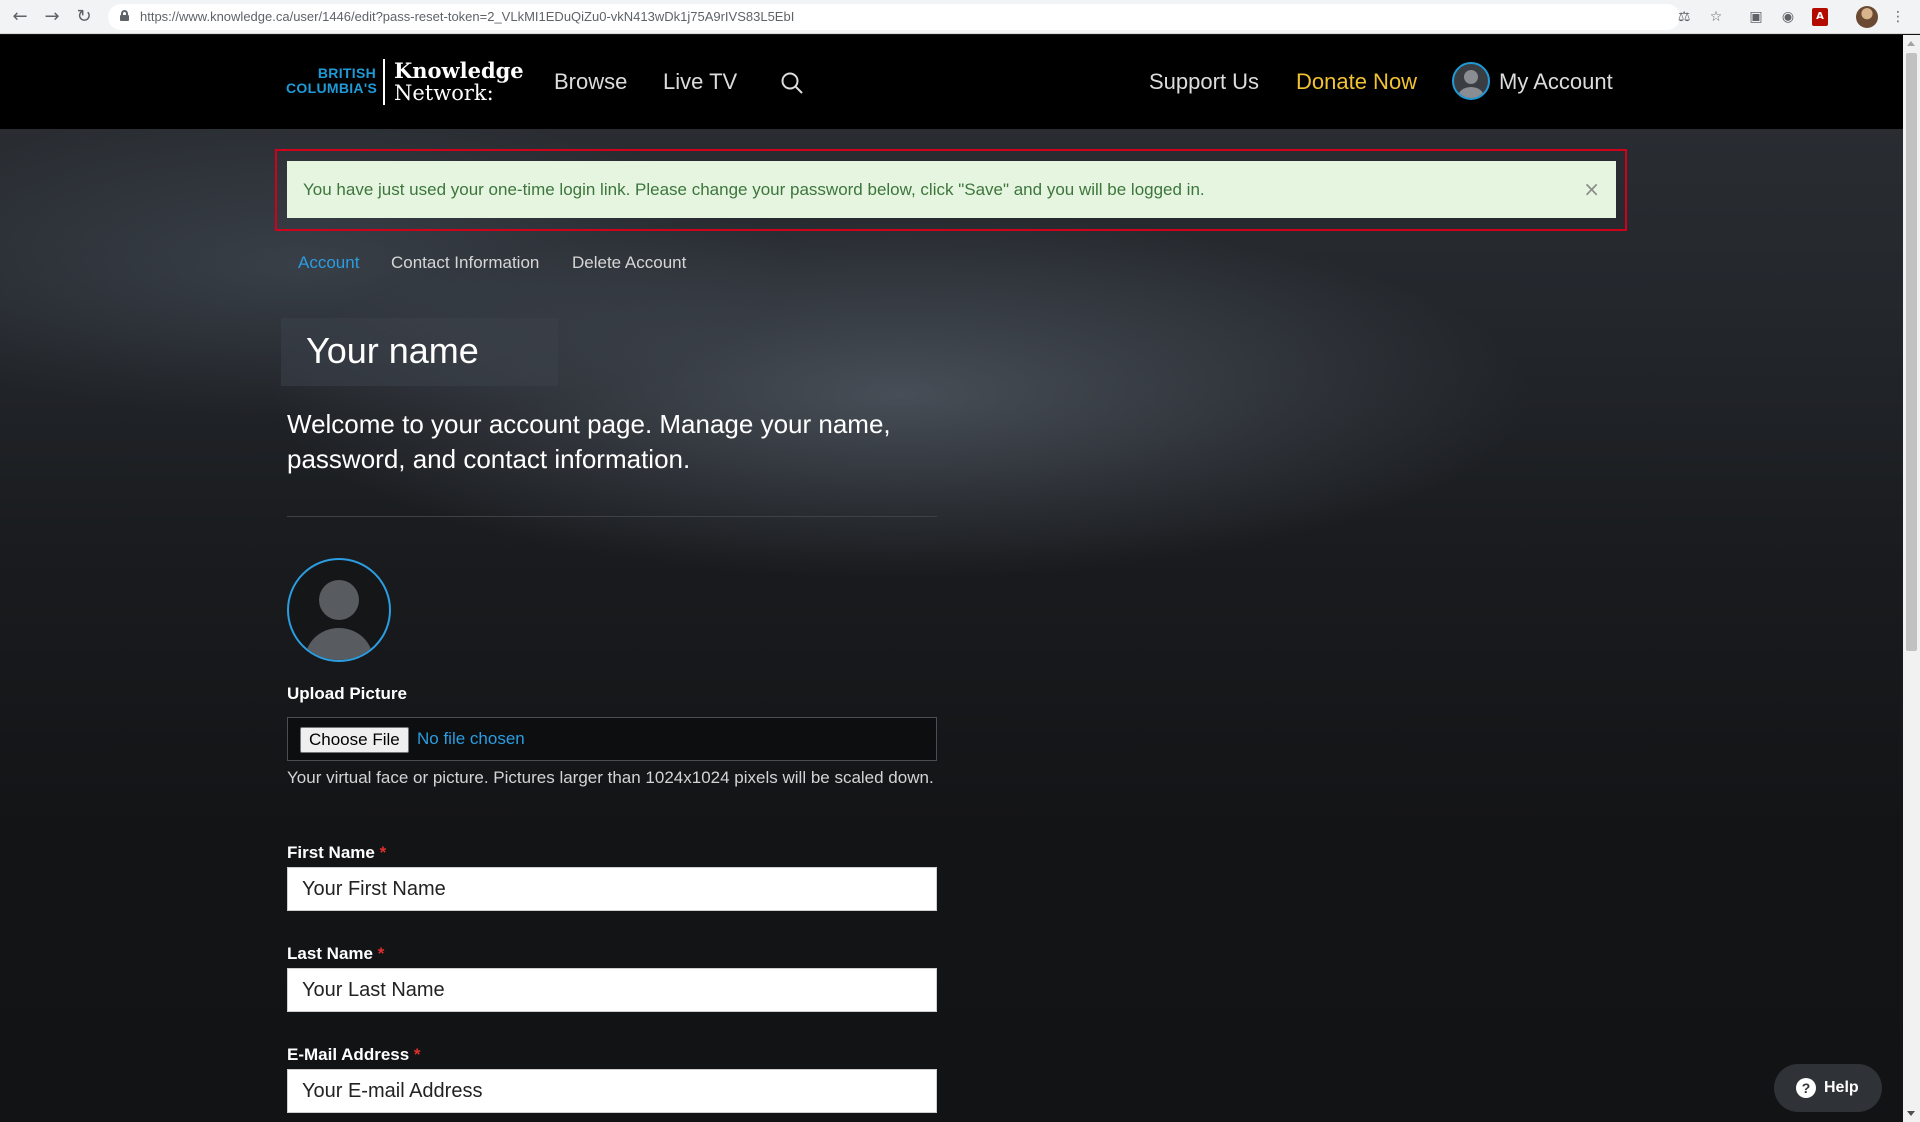 The height and width of the screenshot is (1122, 1920). Describe the element at coordinates (612, 516) in the screenshot. I see `section-divider` at that location.